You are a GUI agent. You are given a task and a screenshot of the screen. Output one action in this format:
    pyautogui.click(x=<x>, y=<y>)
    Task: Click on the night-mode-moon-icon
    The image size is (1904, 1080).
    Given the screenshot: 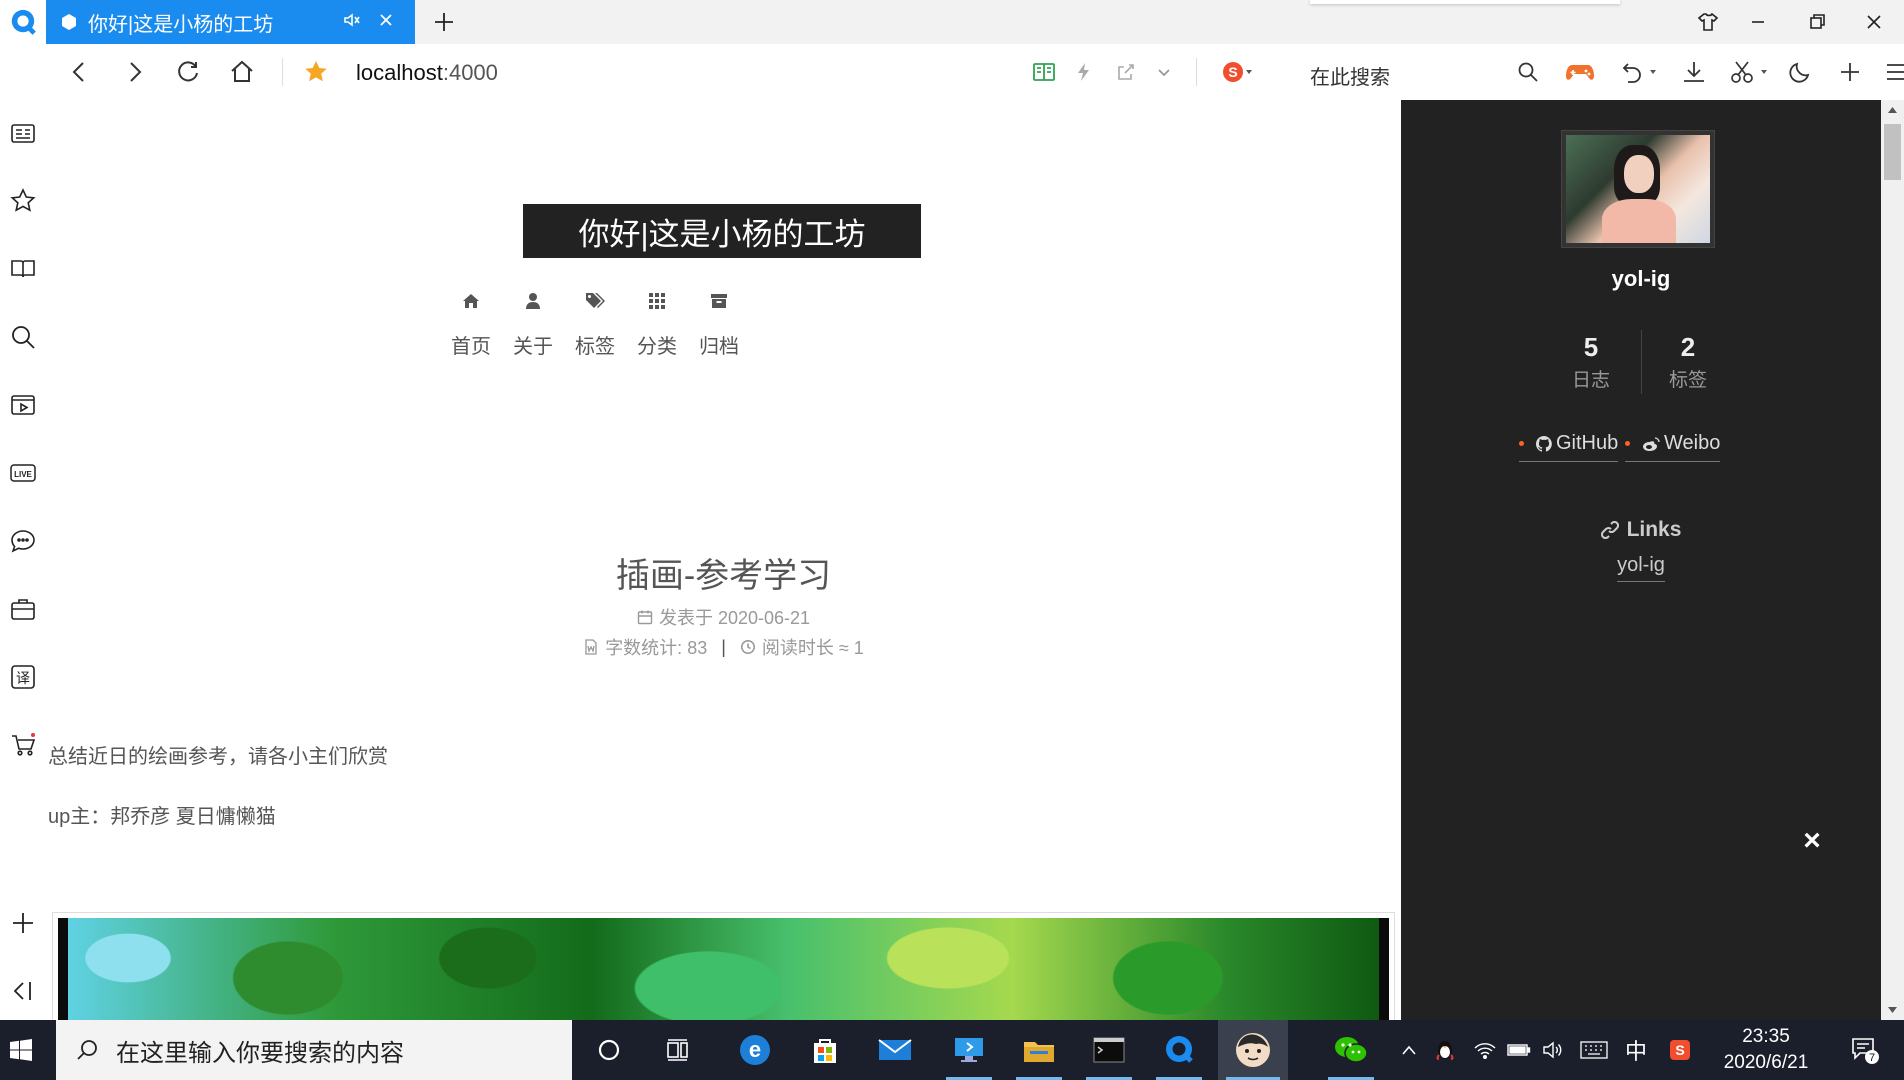 What is the action you would take?
    pyautogui.click(x=1800, y=72)
    